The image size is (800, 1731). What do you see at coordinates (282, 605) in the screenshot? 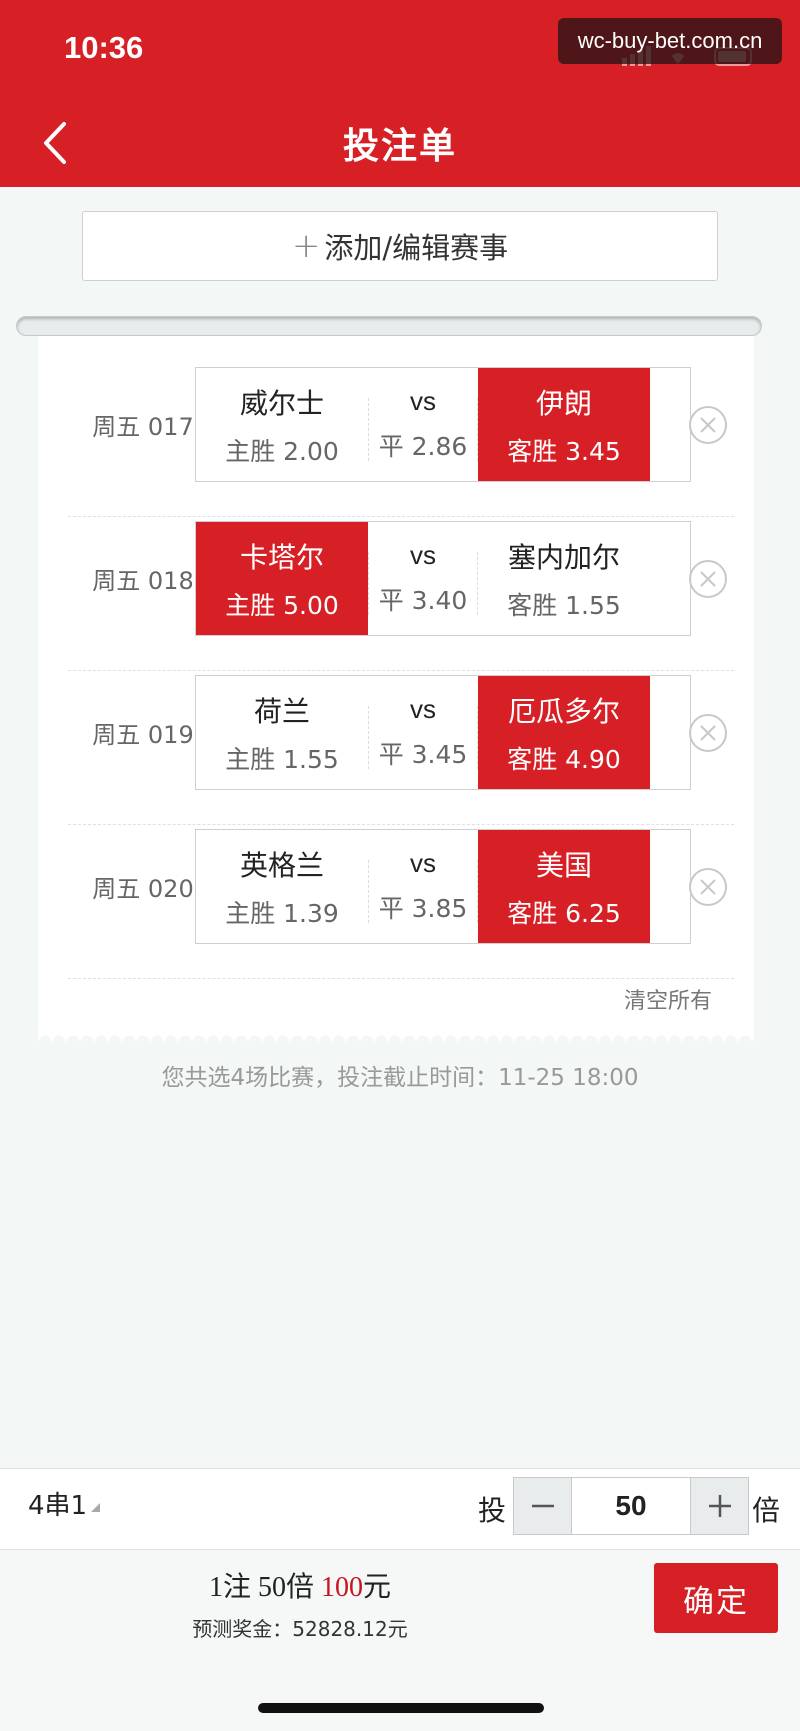
I see `home-odds: 主胜 5.00` at bounding box center [282, 605].